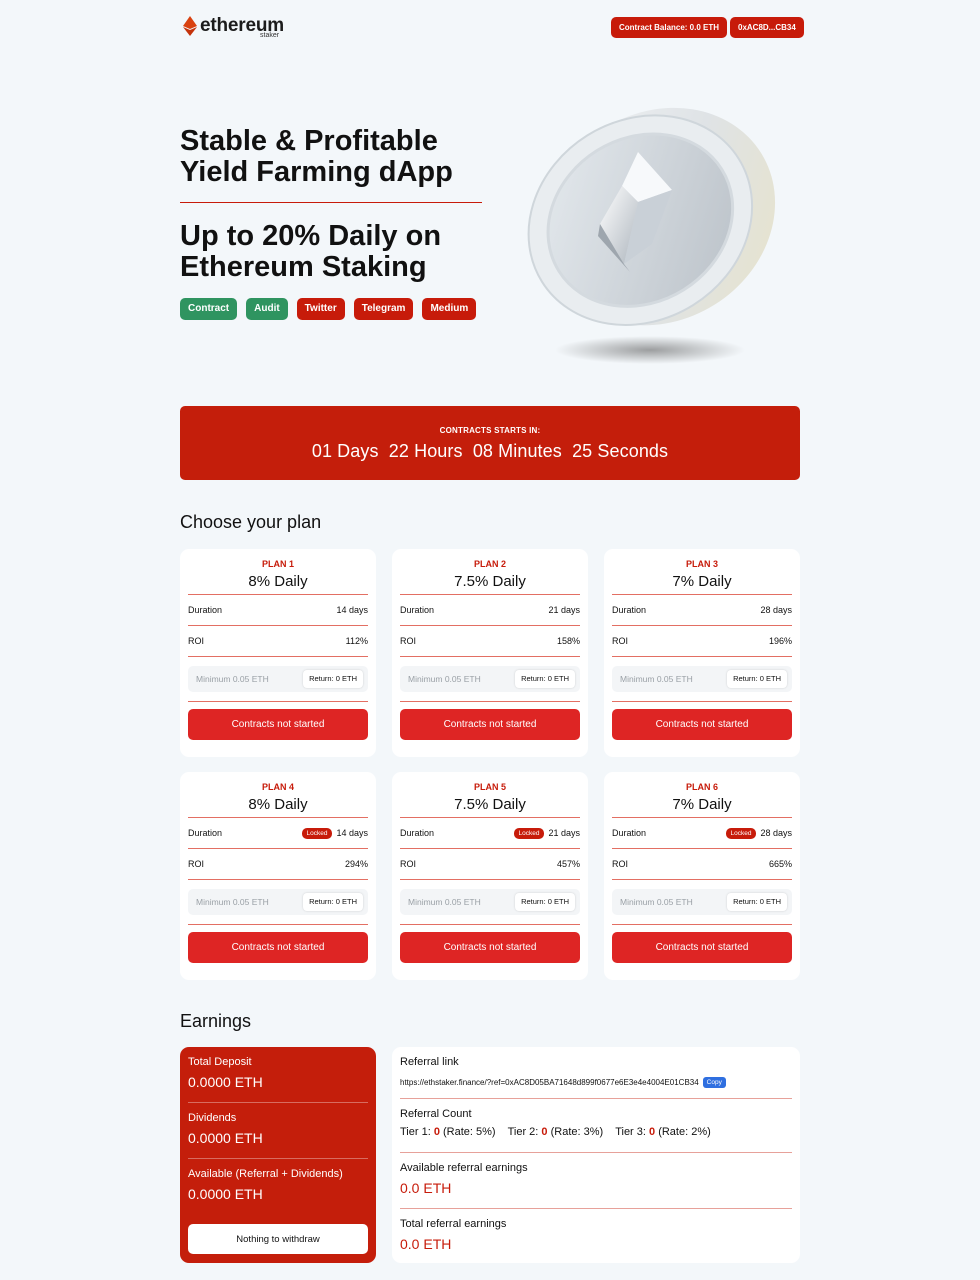 The width and height of the screenshot is (980, 1280). What do you see at coordinates (267, 309) in the screenshot?
I see `audit-link: Audit` at bounding box center [267, 309].